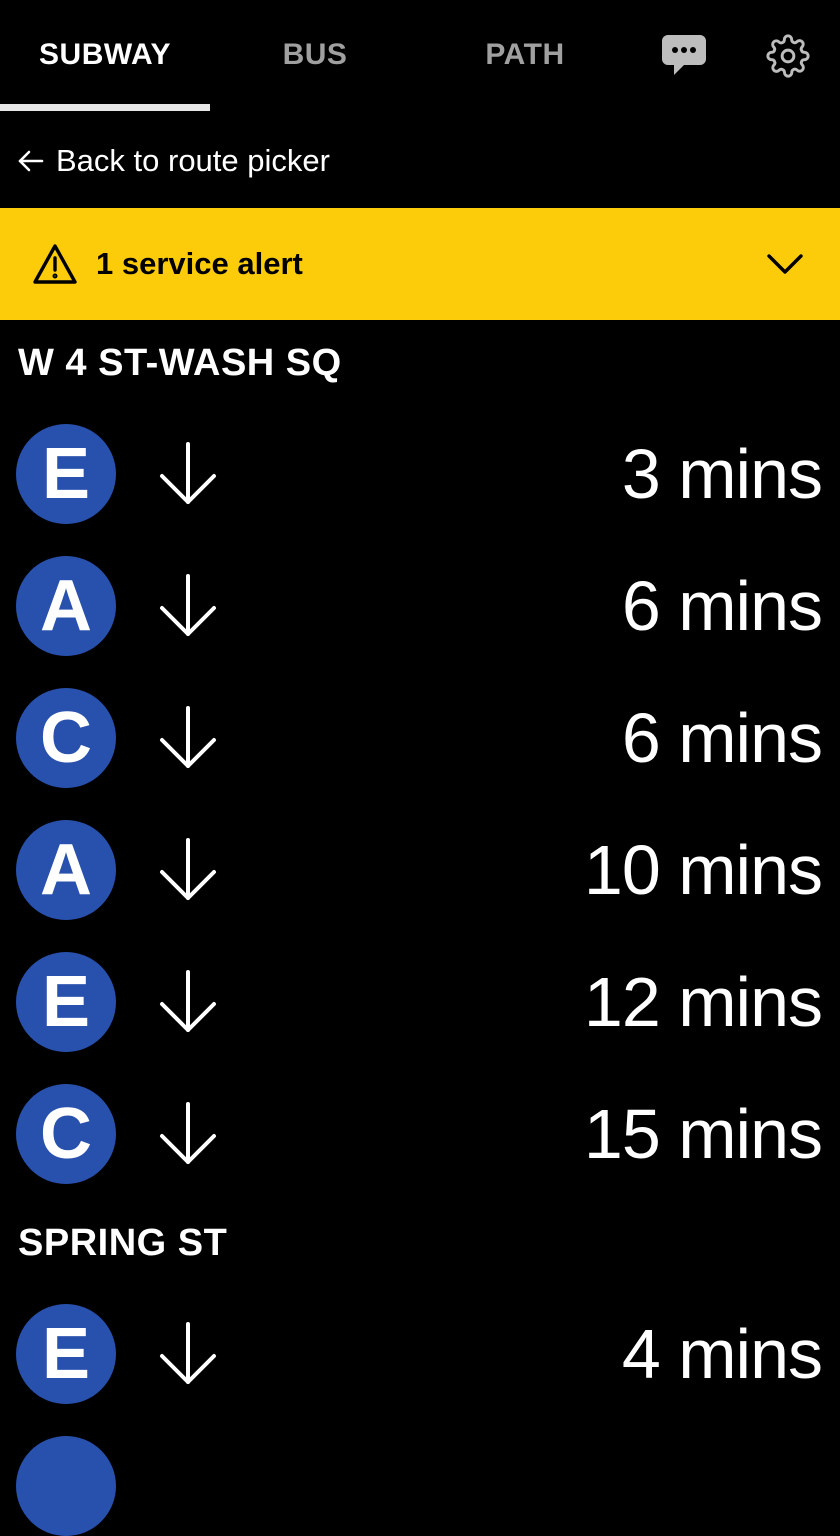  What do you see at coordinates (420, 1002) in the screenshot?
I see `arrival-row: E 12 mins` at bounding box center [420, 1002].